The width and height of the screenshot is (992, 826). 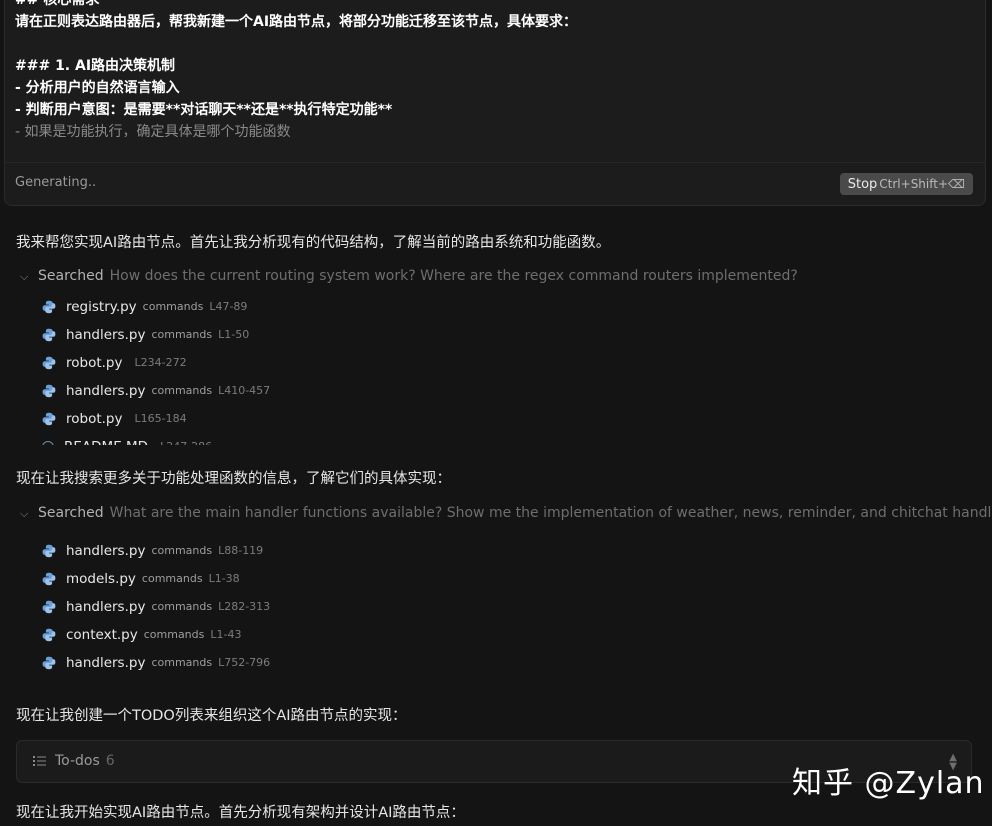 I want to click on file-range: L1-38, so click(x=224, y=578).